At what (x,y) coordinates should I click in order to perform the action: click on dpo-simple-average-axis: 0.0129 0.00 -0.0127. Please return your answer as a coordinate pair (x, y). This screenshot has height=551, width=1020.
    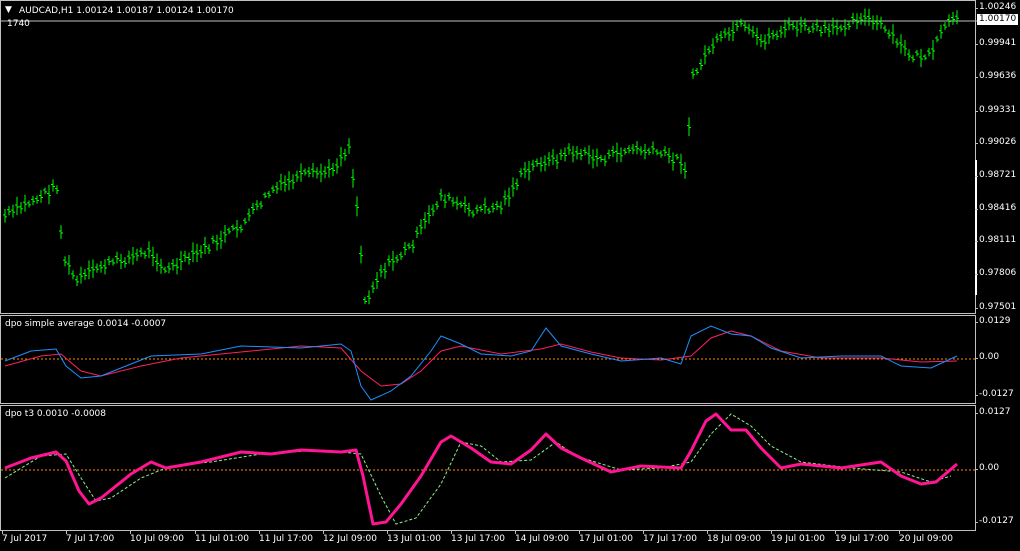
    Looking at the image, I should click on (997, 359).